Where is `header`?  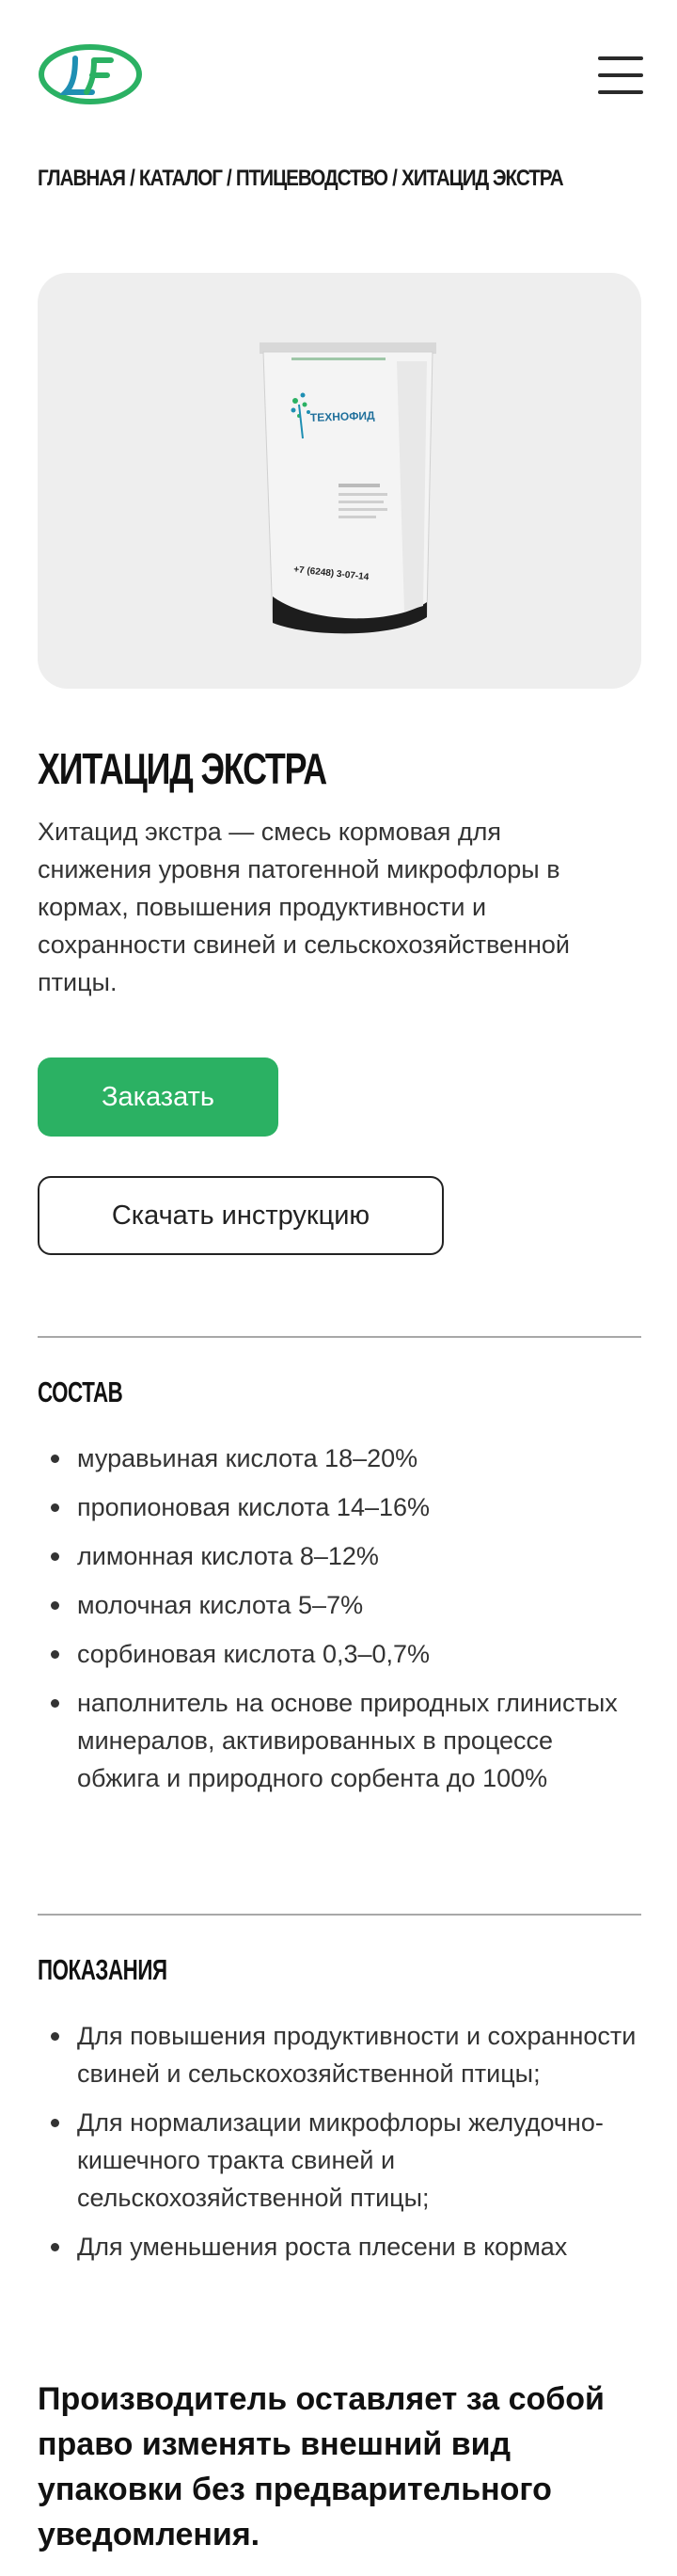 header is located at coordinates (338, 76).